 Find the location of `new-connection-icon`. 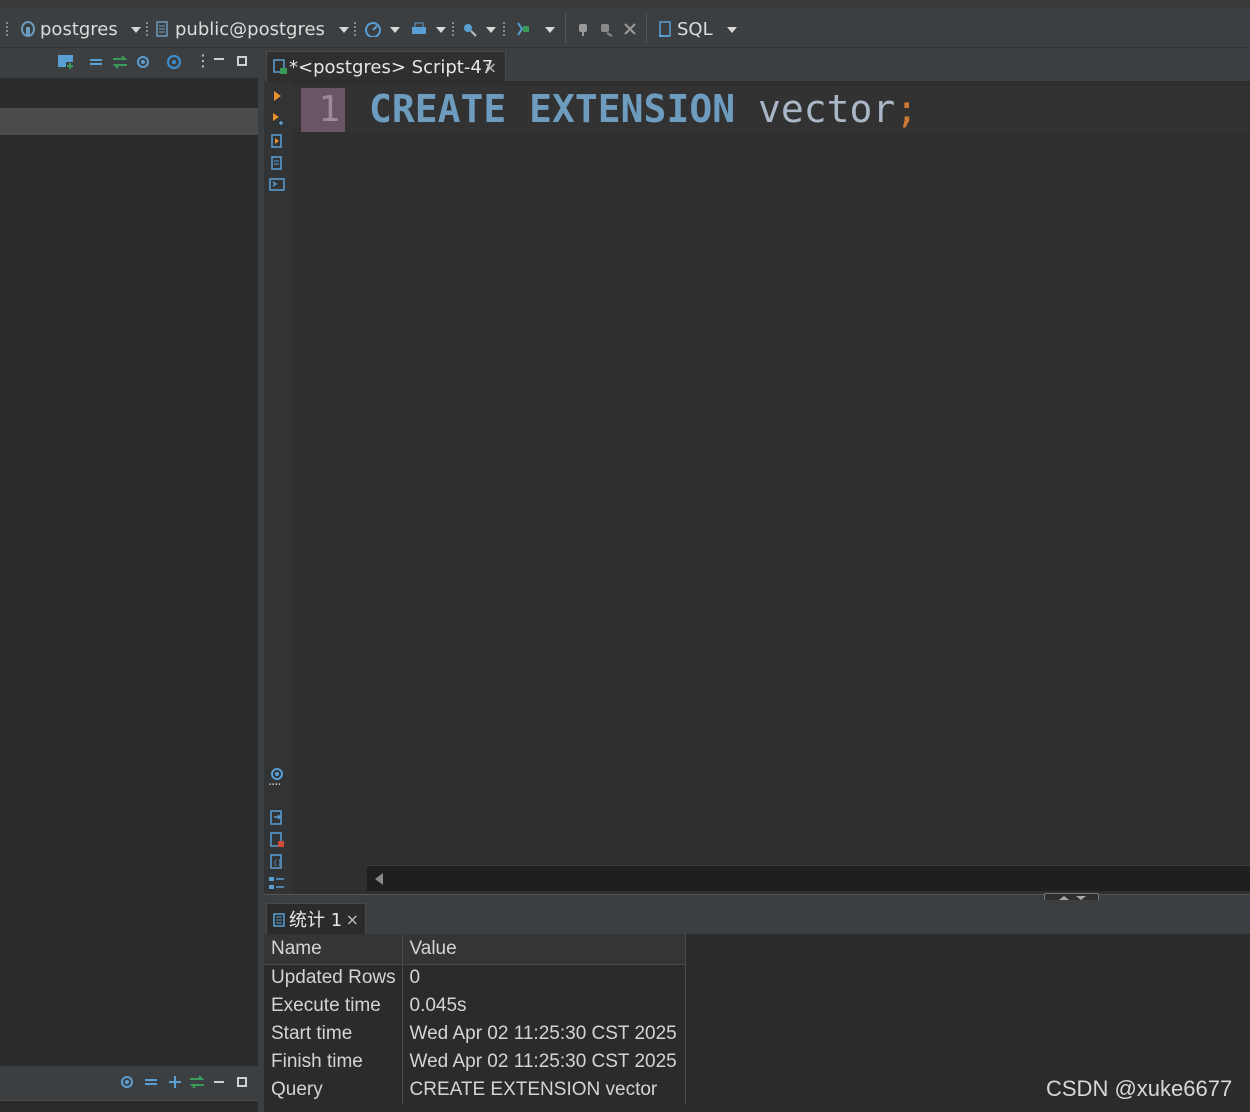

new-connection-icon is located at coordinates (66, 62).